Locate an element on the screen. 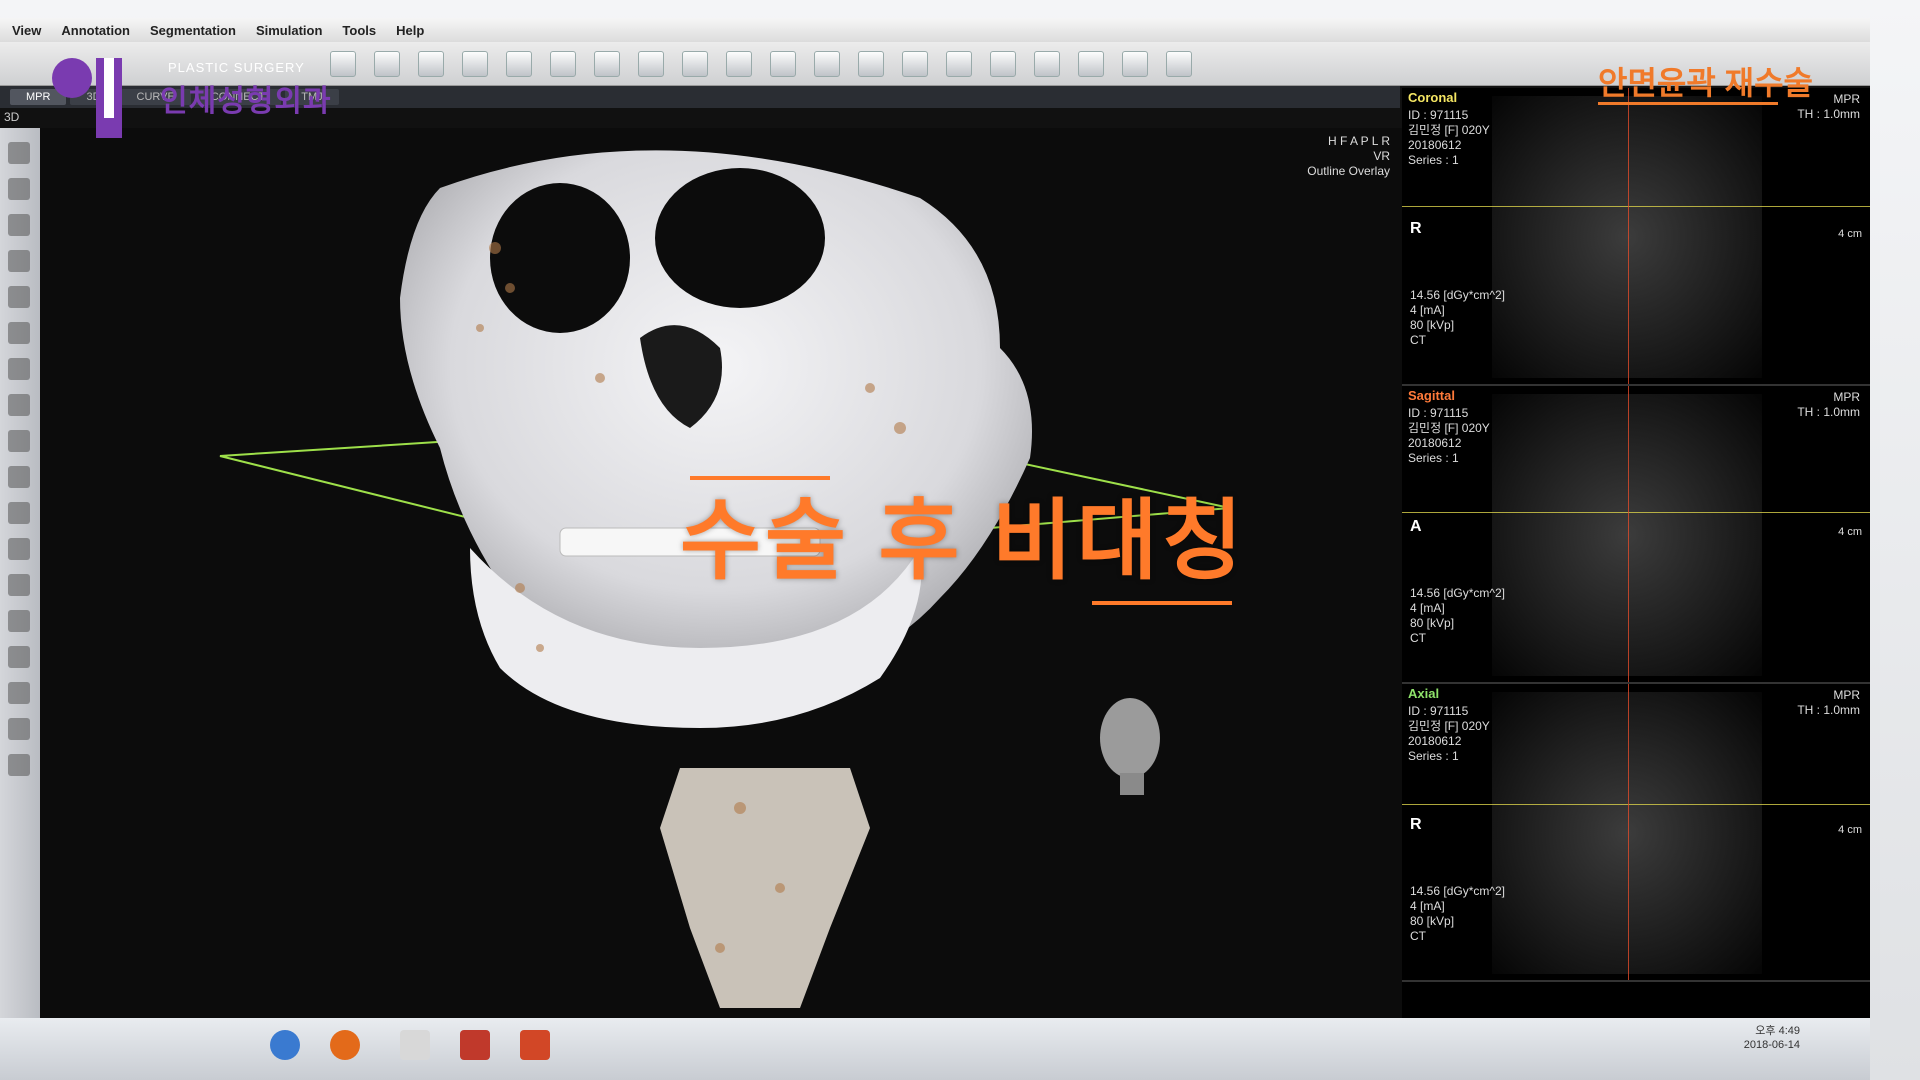 The height and width of the screenshot is (1080, 1920). left-orbit is located at coordinates (560, 258).